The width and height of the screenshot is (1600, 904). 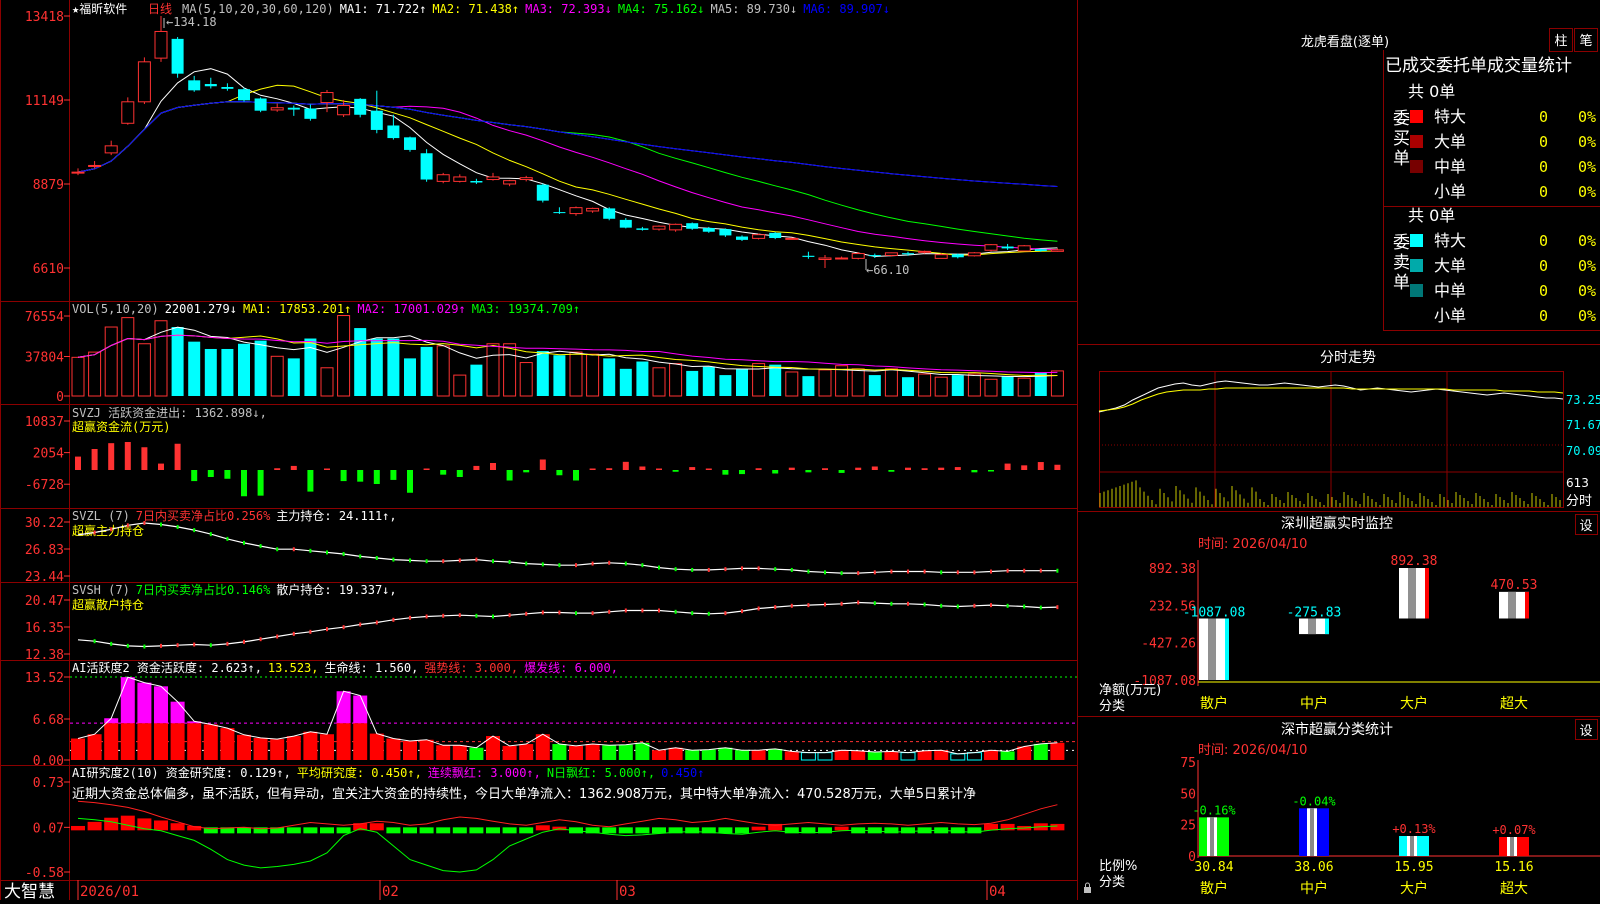 I want to click on sz-cat-label: 中户, so click(x=1314, y=703).